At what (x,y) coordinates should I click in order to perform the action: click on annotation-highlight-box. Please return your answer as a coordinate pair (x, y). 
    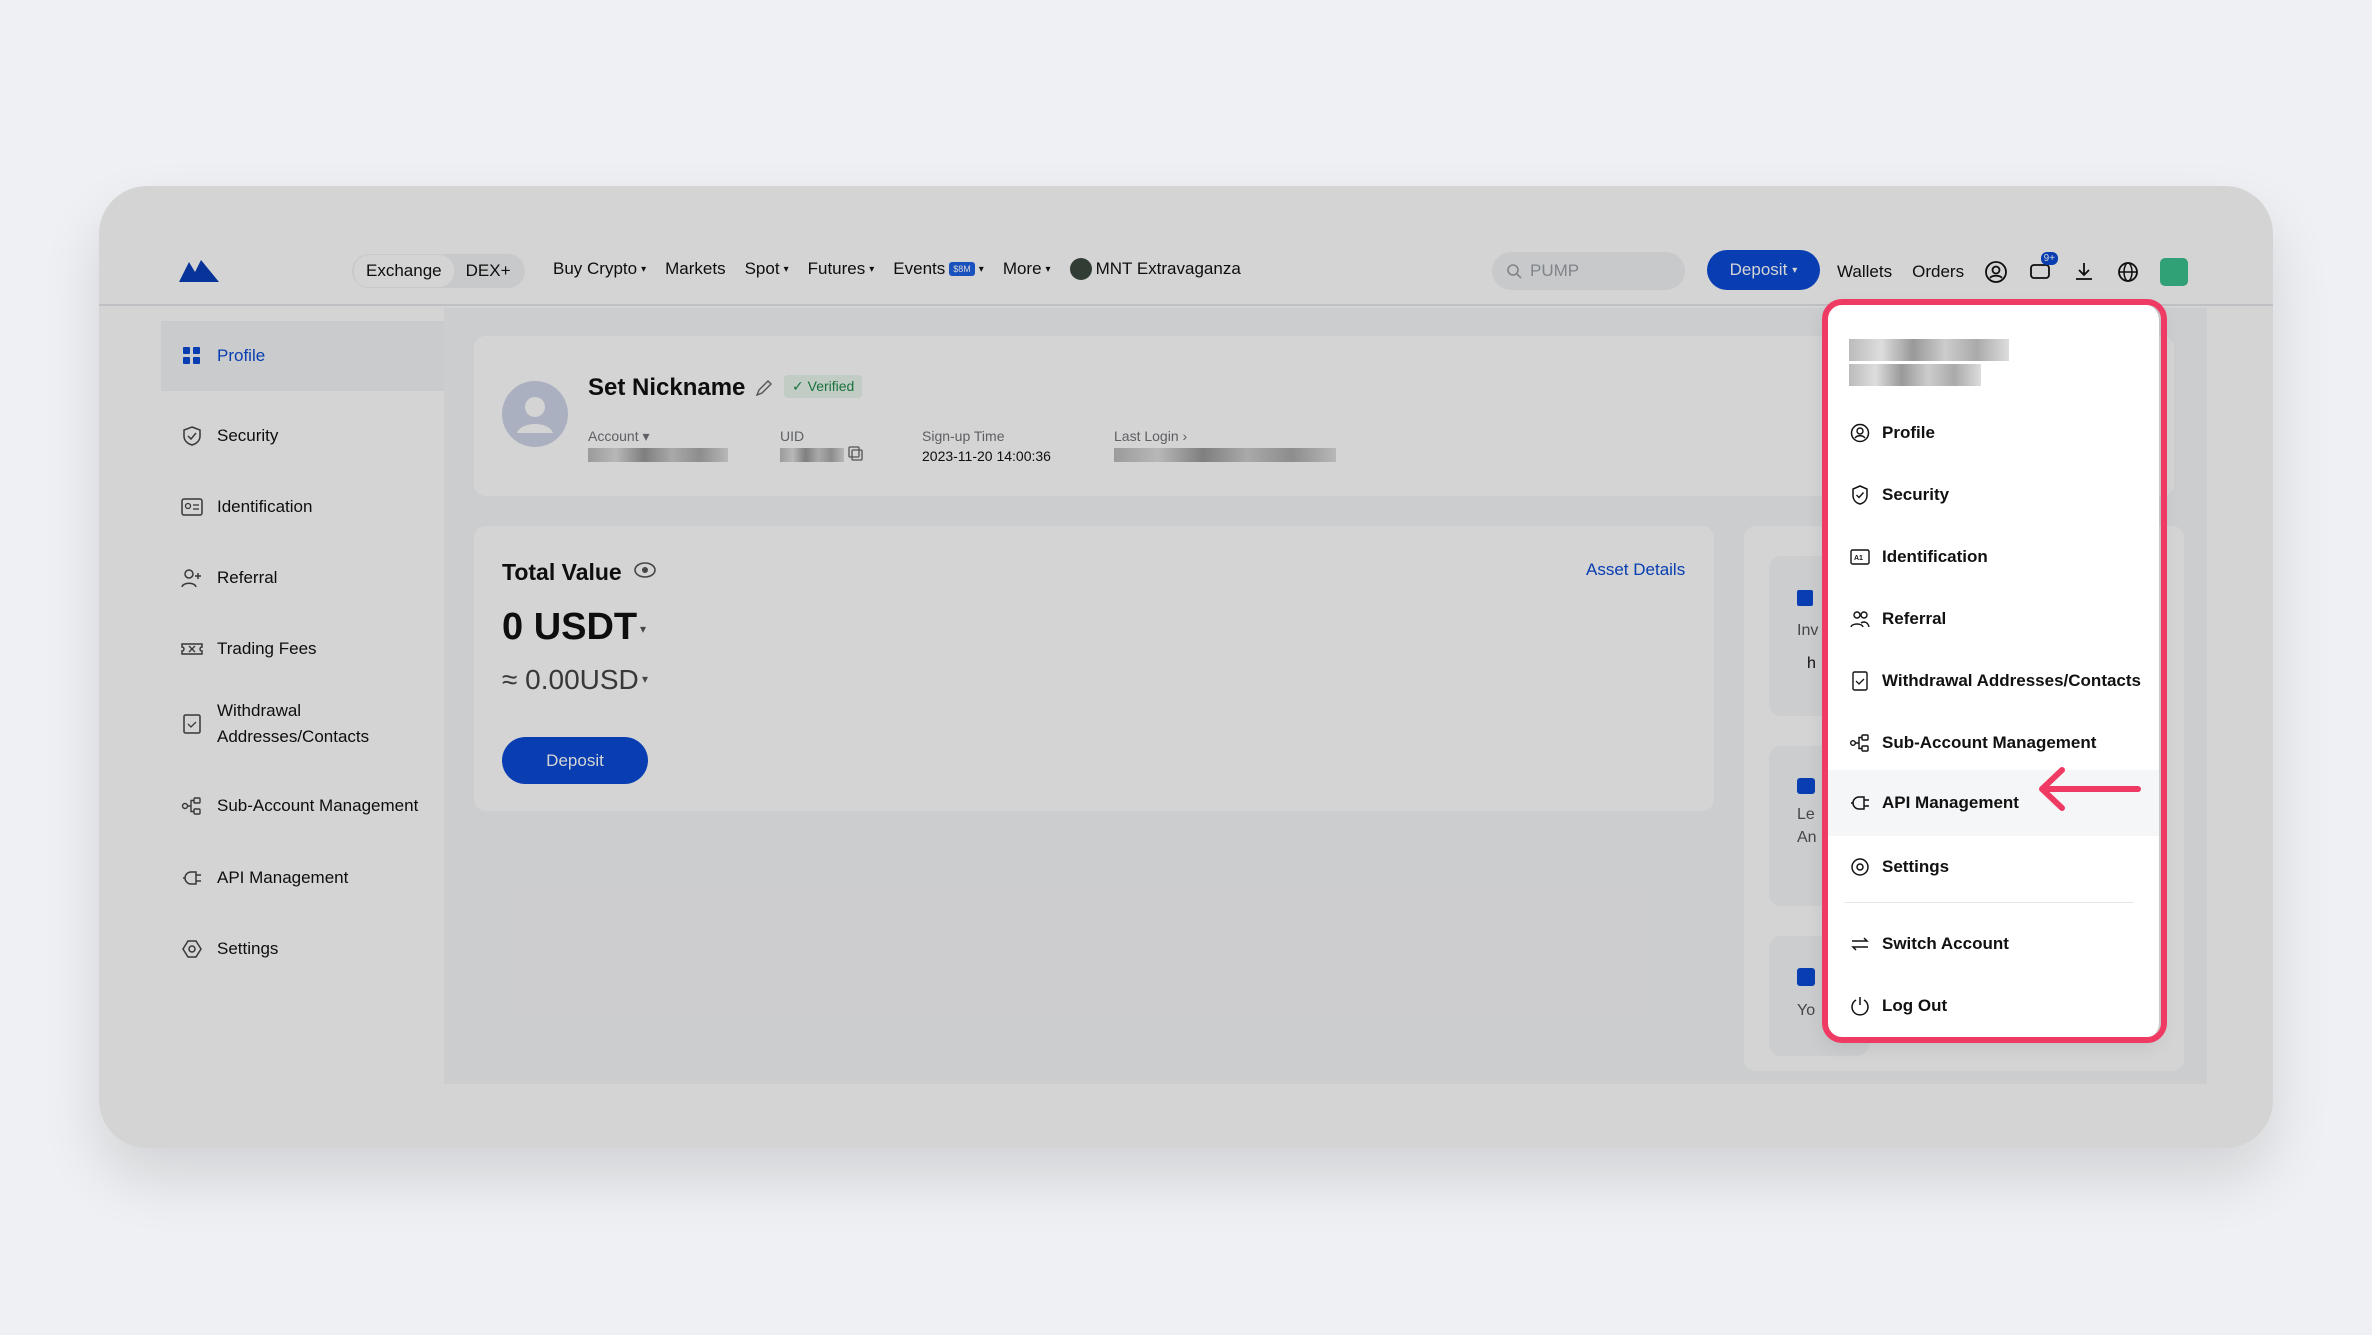
    Looking at the image, I should click on (1994, 671).